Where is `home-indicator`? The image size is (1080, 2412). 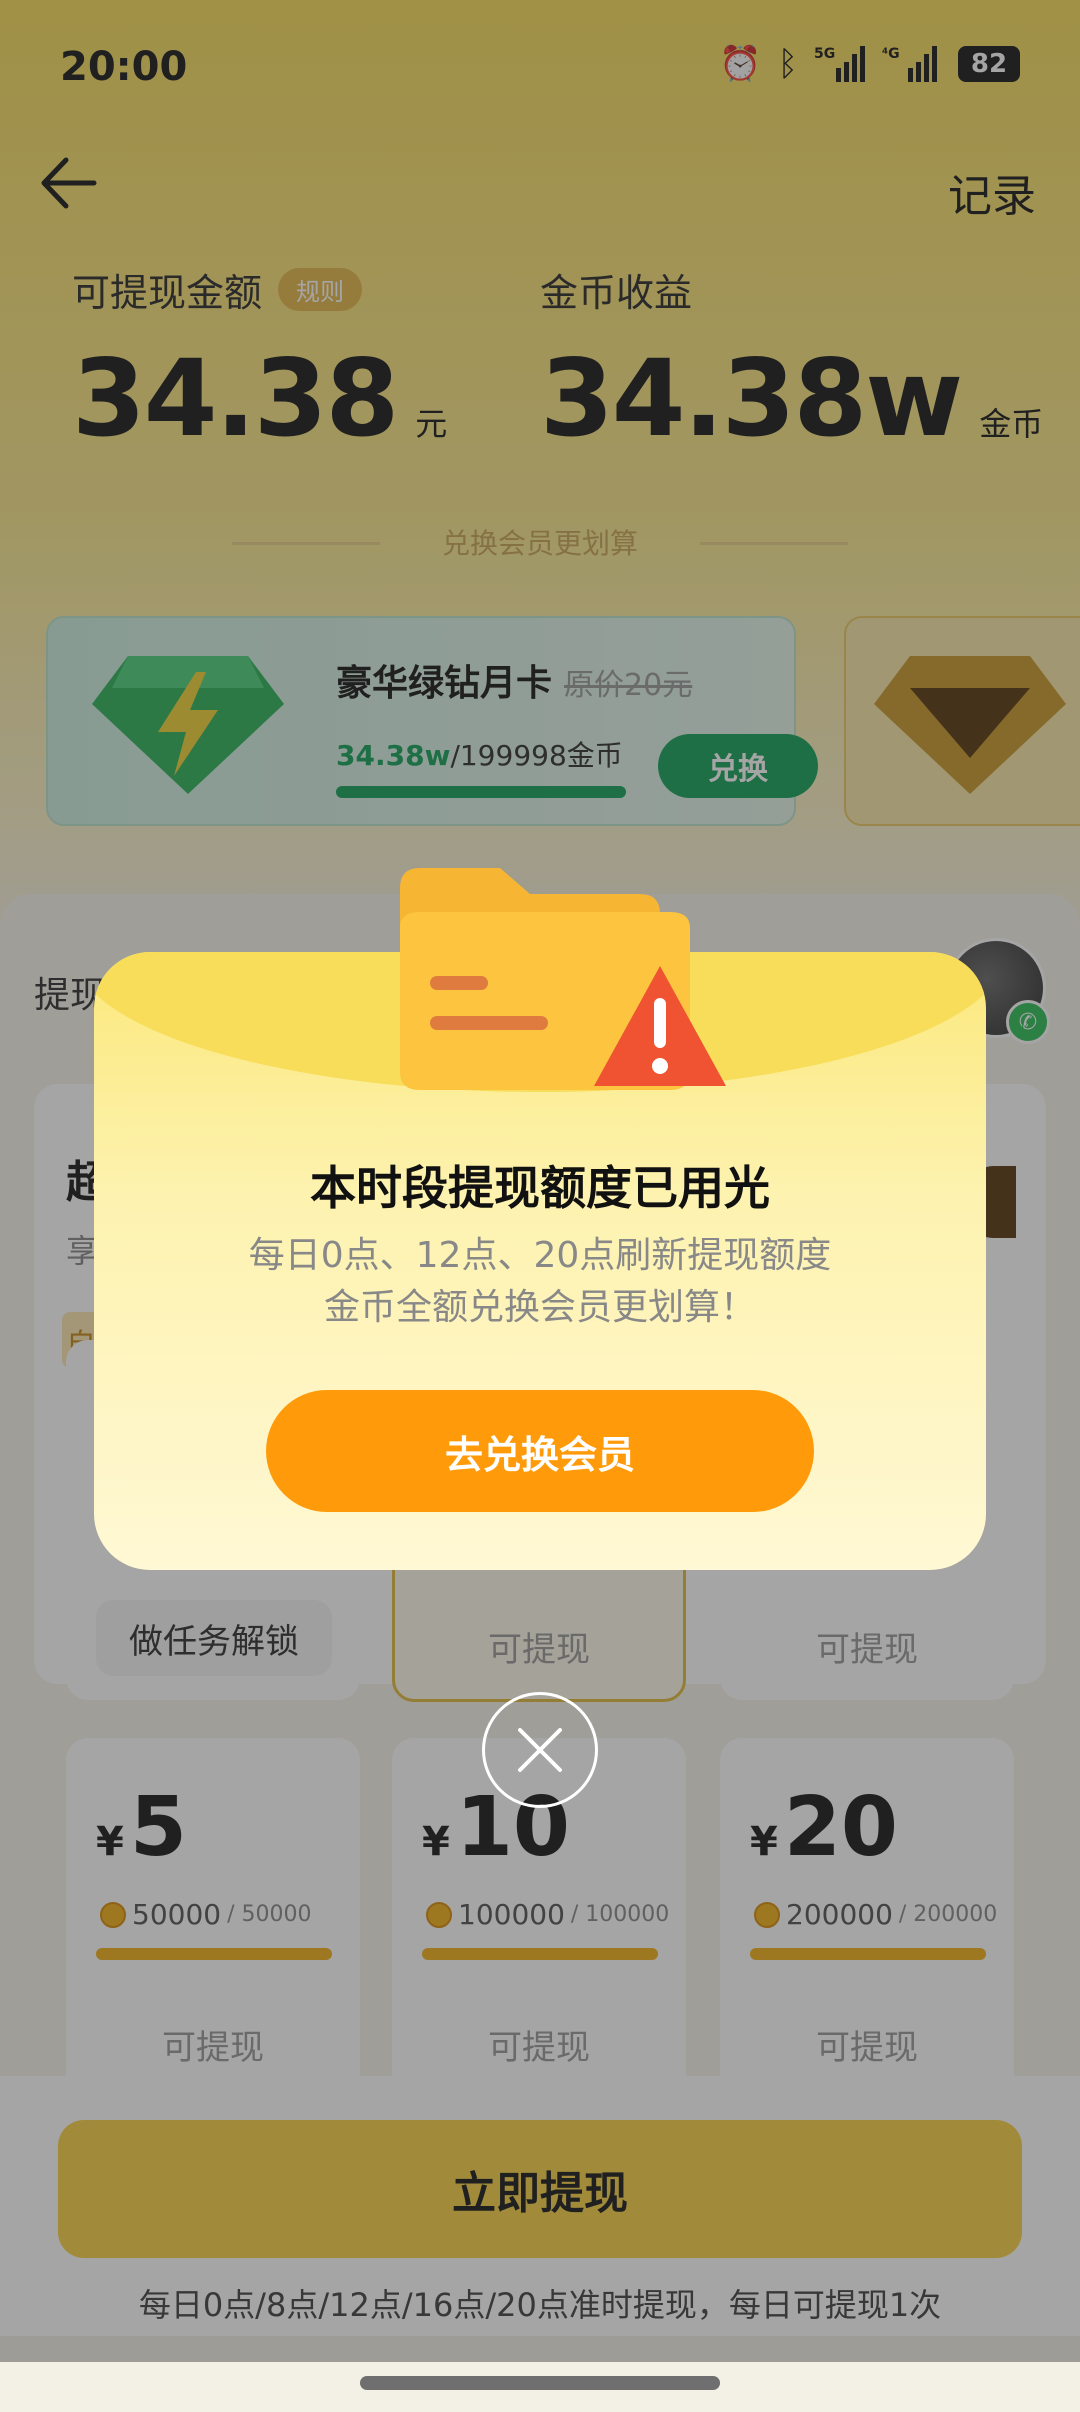 home-indicator is located at coordinates (540, 2383).